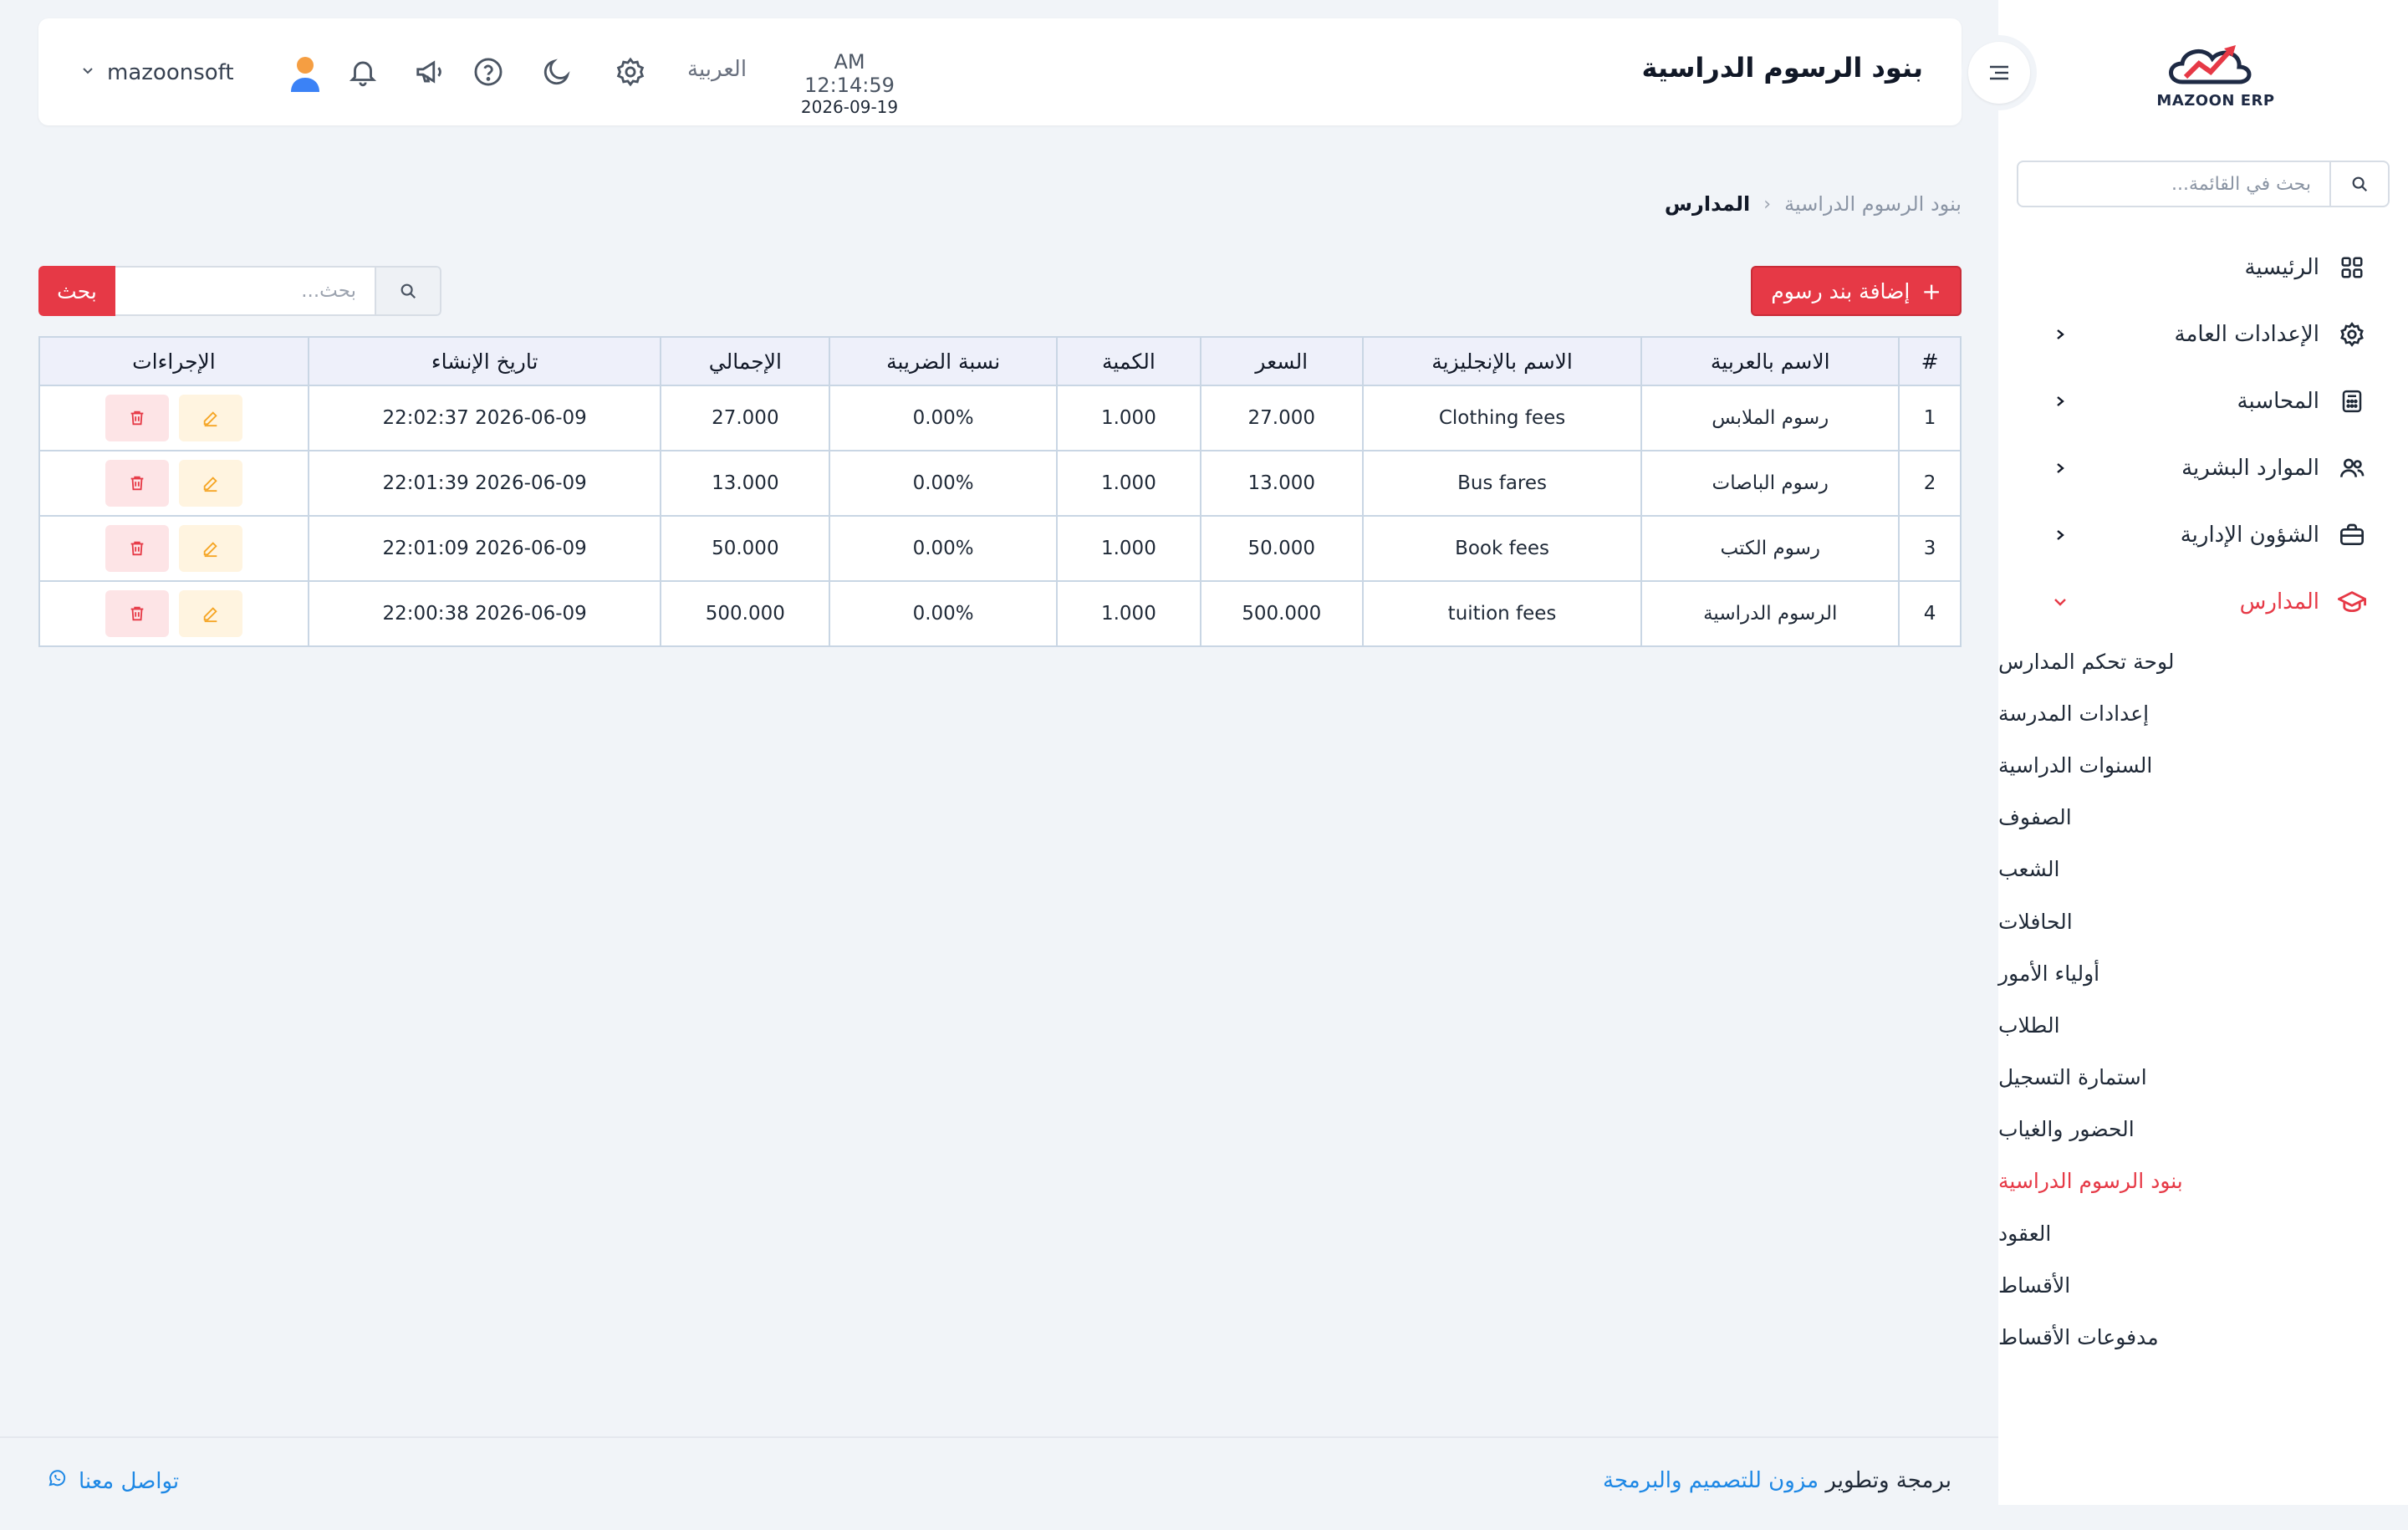 The height and width of the screenshot is (1530, 2408). Describe the element at coordinates (2203, 1025) in the screenshot. I see `submenu-item: الطلاب` at that location.